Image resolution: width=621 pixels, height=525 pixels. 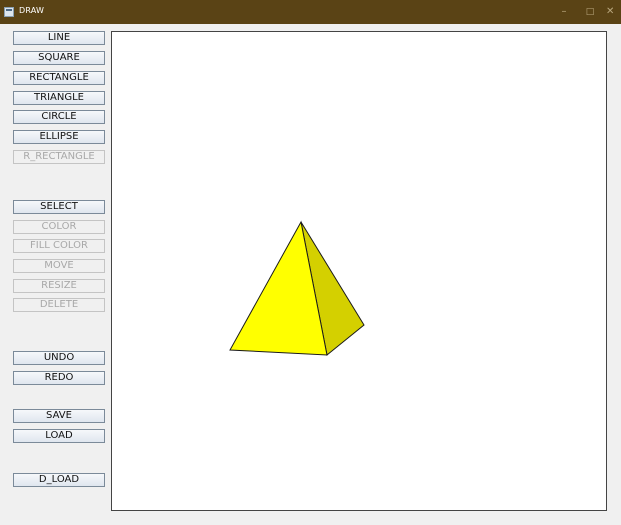 I want to click on line-button: LINE, so click(x=59, y=38).